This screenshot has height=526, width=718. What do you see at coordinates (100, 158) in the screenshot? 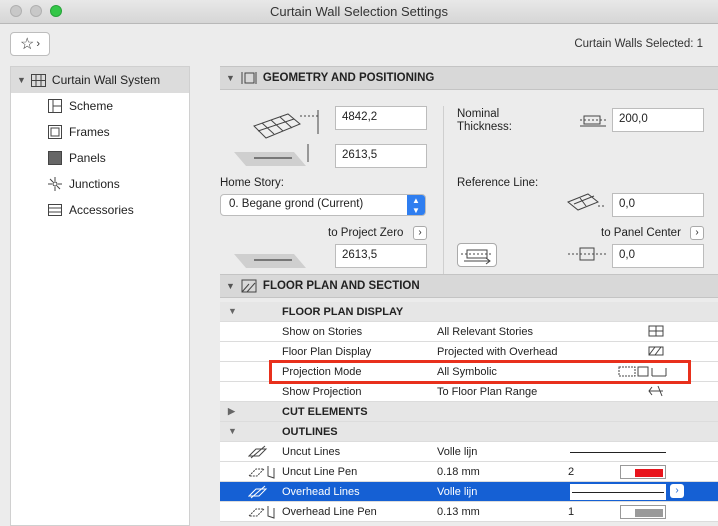
I see `sidebar-item-panels: Panels` at bounding box center [100, 158].